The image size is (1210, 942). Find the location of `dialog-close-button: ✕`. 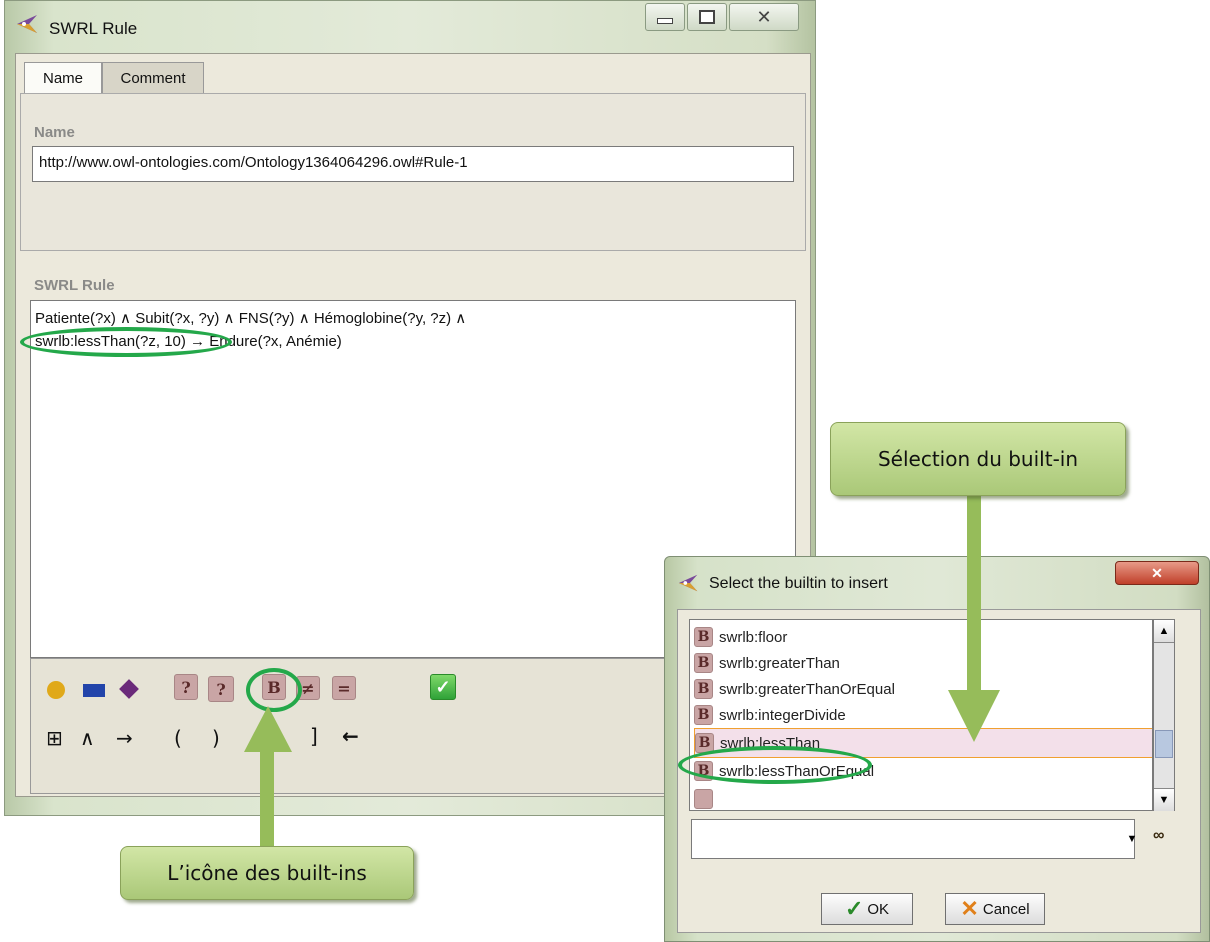

dialog-close-button: ✕ is located at coordinates (1157, 573).